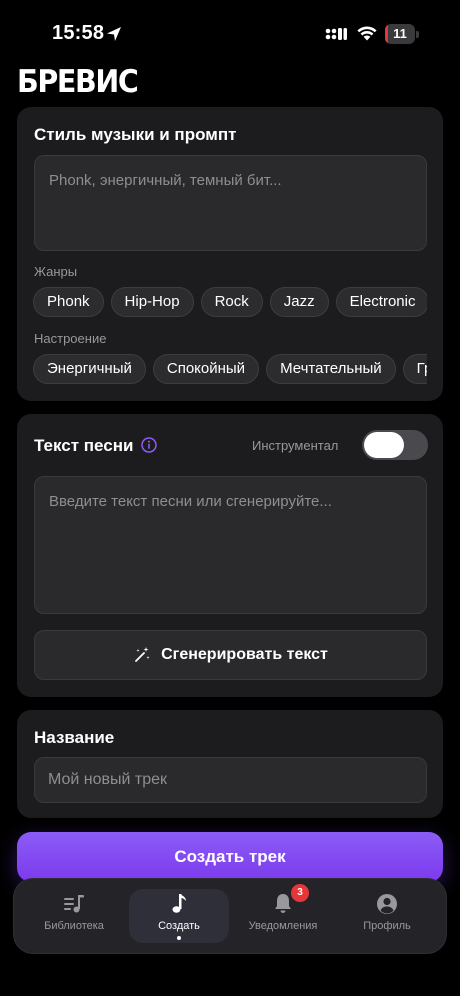 The width and height of the screenshot is (460, 996). I want to click on signal-icon, so click(336, 34).